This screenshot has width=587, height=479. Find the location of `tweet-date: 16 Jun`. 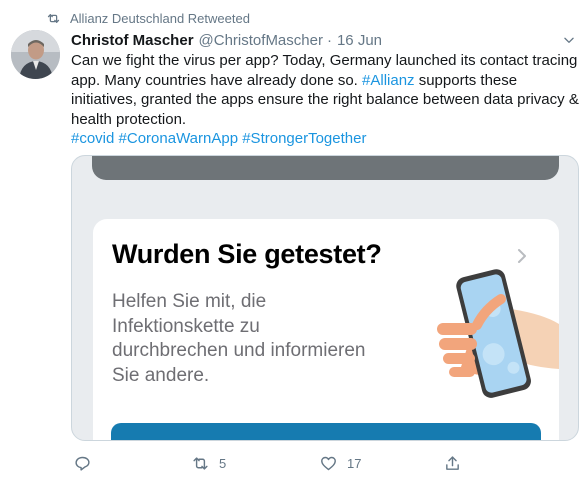

tweet-date: 16 Jun is located at coordinates (359, 40).